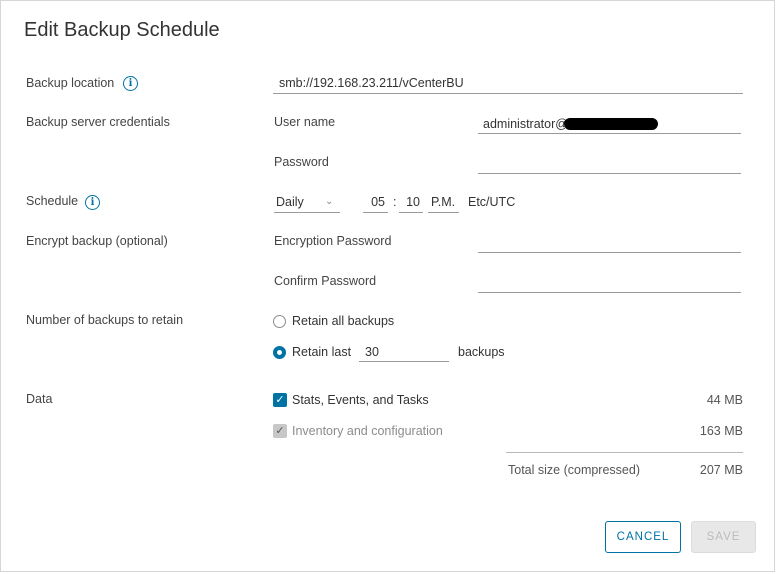 The height and width of the screenshot is (574, 777). I want to click on redaction-mark, so click(611, 124).